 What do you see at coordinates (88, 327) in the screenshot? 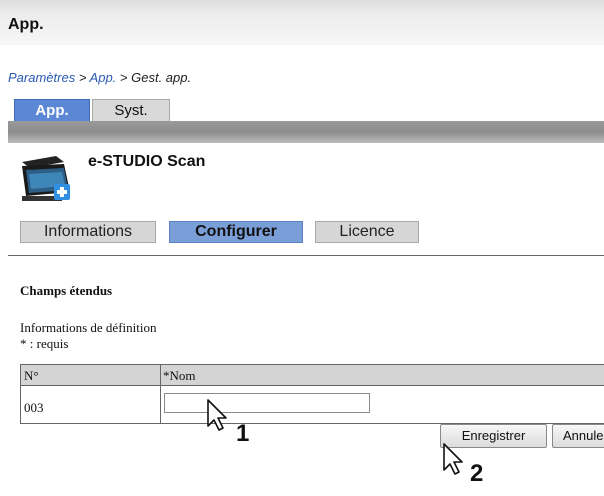
I see `definition-label: Informations de définition` at bounding box center [88, 327].